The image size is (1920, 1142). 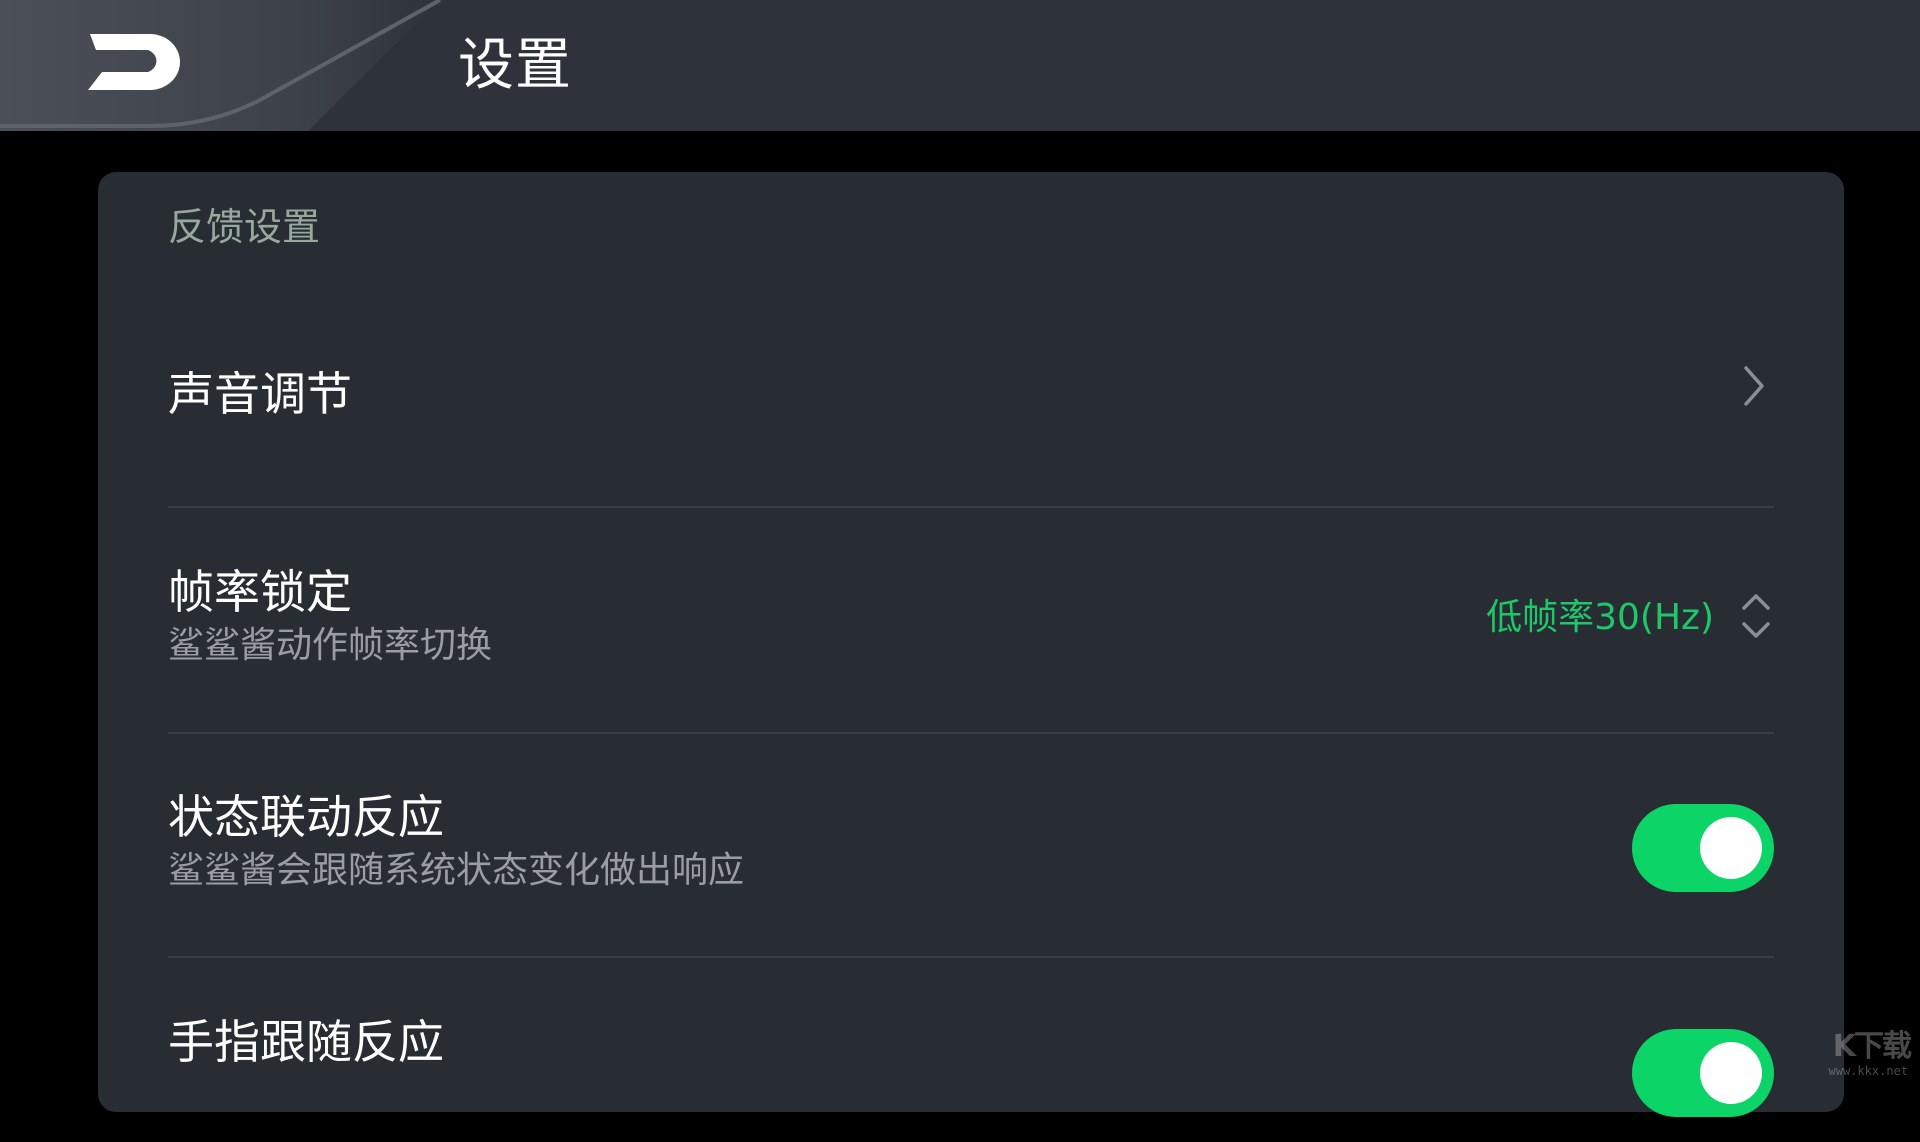 I want to click on frame-rate-value: 低帧率30(Hz), so click(x=1600, y=618).